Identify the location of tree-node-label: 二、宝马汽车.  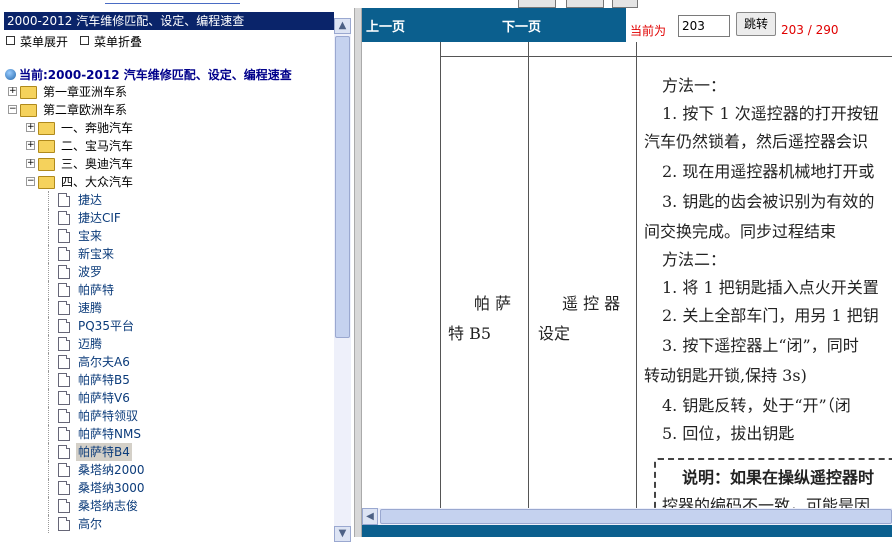
(97, 146).